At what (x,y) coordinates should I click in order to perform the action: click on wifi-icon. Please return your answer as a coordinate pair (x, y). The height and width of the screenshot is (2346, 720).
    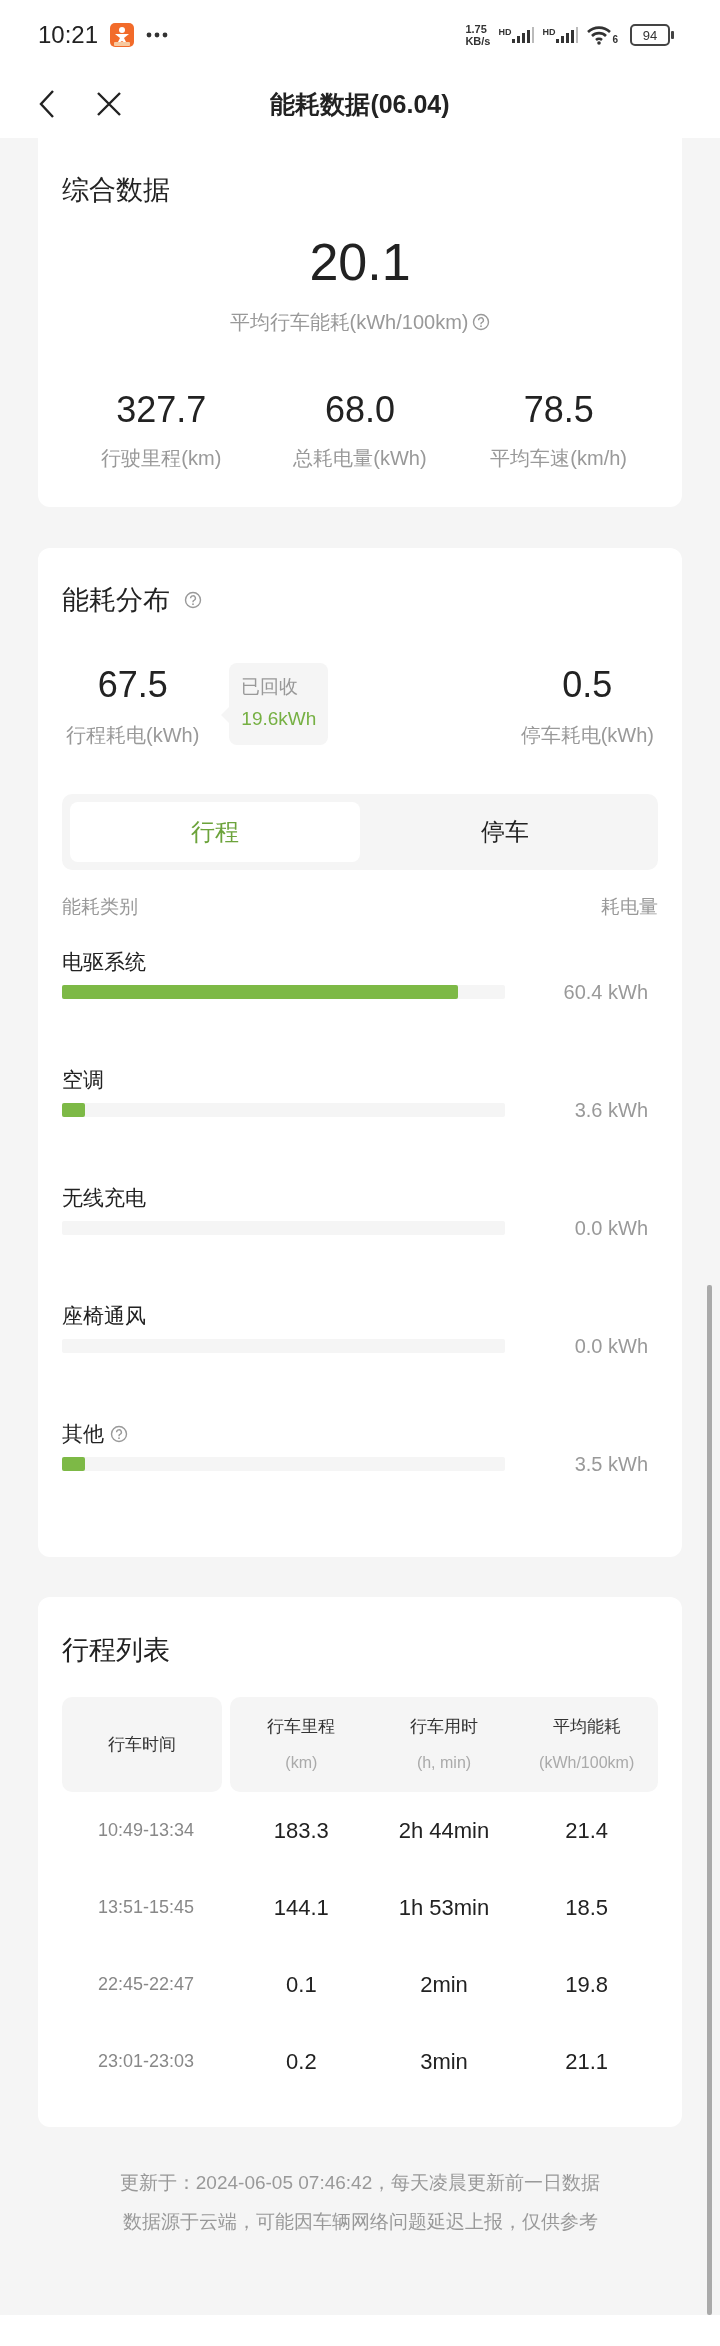
    Looking at the image, I should click on (599, 35).